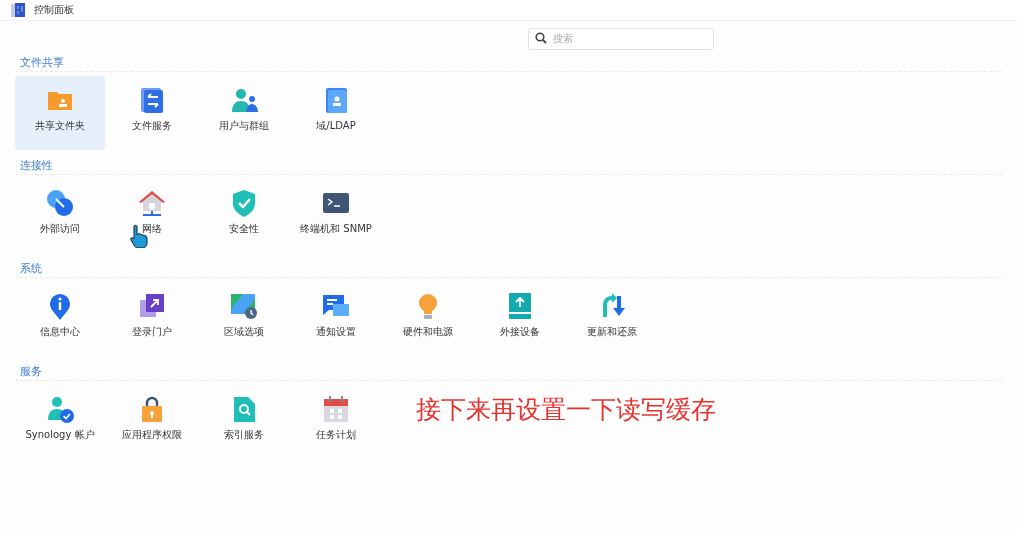 This screenshot has width=1017, height=533. Describe the element at coordinates (336, 409) in the screenshot. I see `calendar-icon` at that location.